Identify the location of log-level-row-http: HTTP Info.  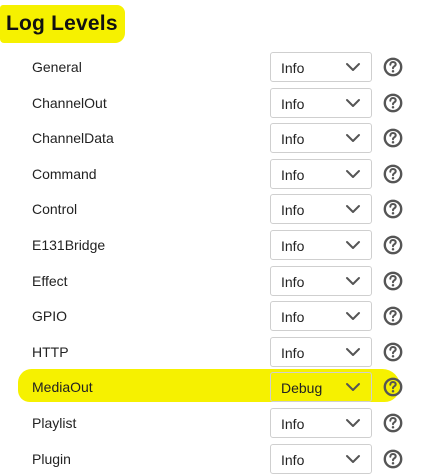
(217, 352).